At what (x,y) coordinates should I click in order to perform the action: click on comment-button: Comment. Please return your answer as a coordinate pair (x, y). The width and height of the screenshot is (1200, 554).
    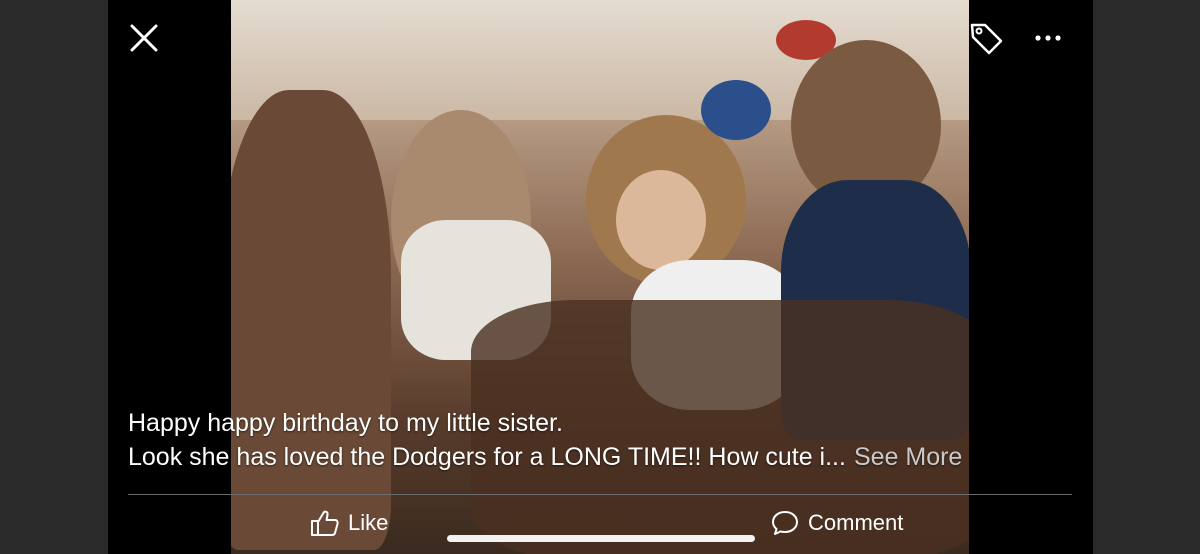
    Looking at the image, I should click on (836, 523).